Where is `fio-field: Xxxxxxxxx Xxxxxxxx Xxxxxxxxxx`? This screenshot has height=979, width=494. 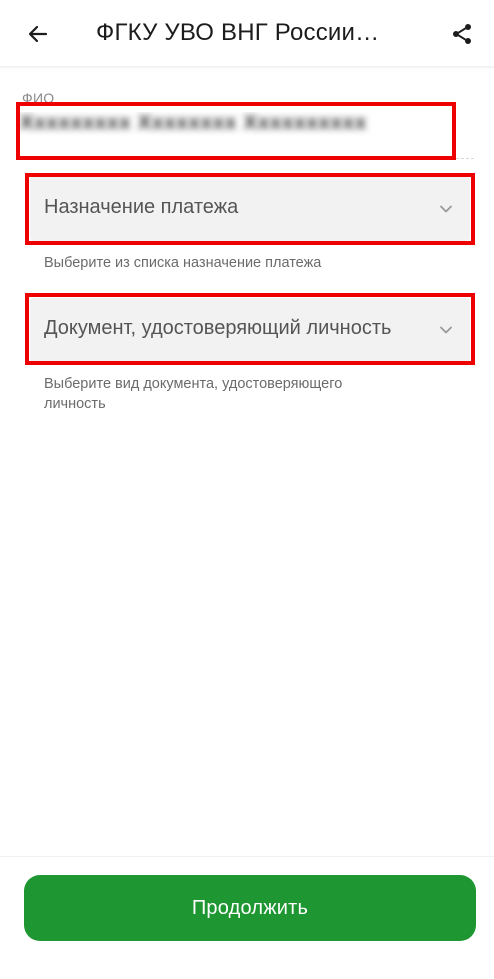 fio-field: Xxxxxxxxx Xxxxxxxx Xxxxxxxxxx is located at coordinates (230, 126).